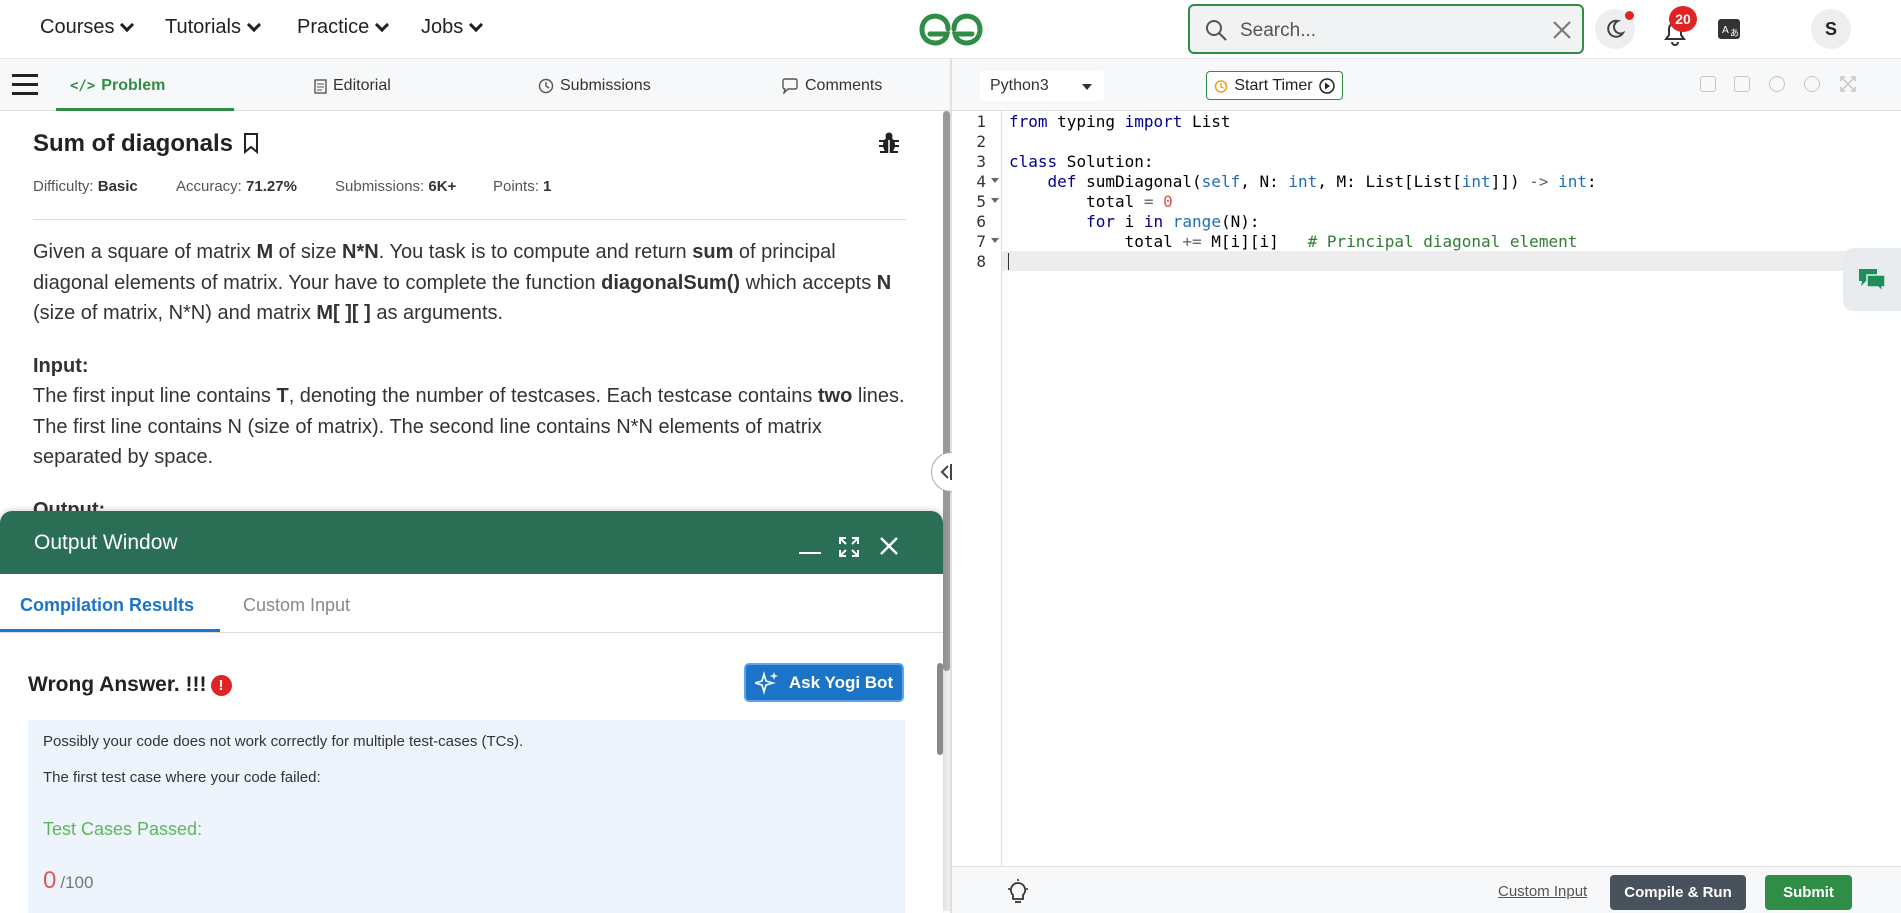 The height and width of the screenshot is (913, 1901). I want to click on line-number: 2, so click(981, 141).